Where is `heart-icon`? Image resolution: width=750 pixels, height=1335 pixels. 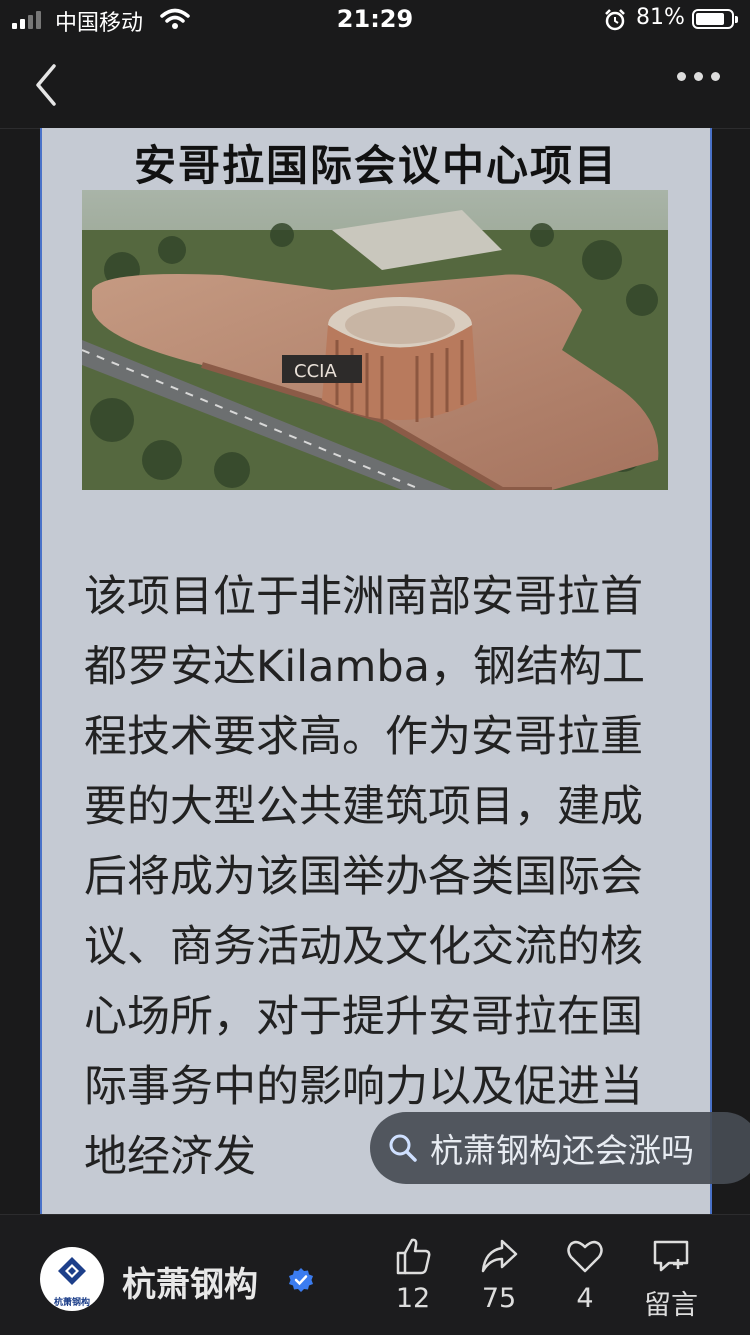
heart-icon is located at coordinates (585, 1256).